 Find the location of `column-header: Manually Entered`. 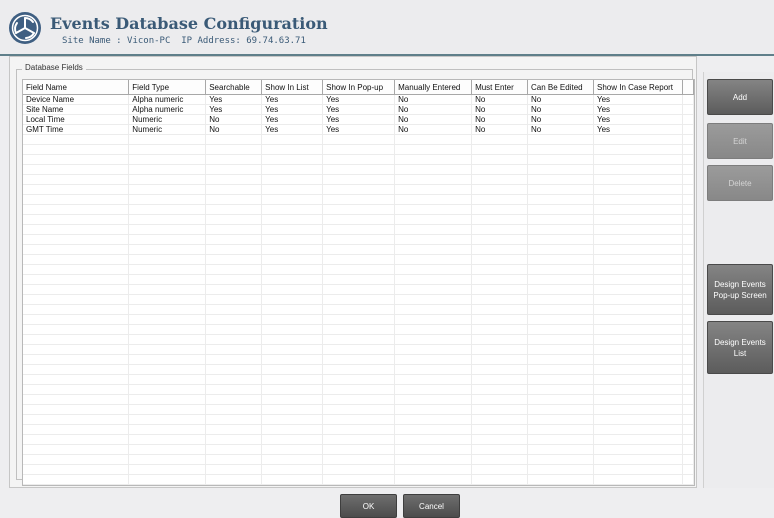

column-header: Manually Entered is located at coordinates (433, 87).